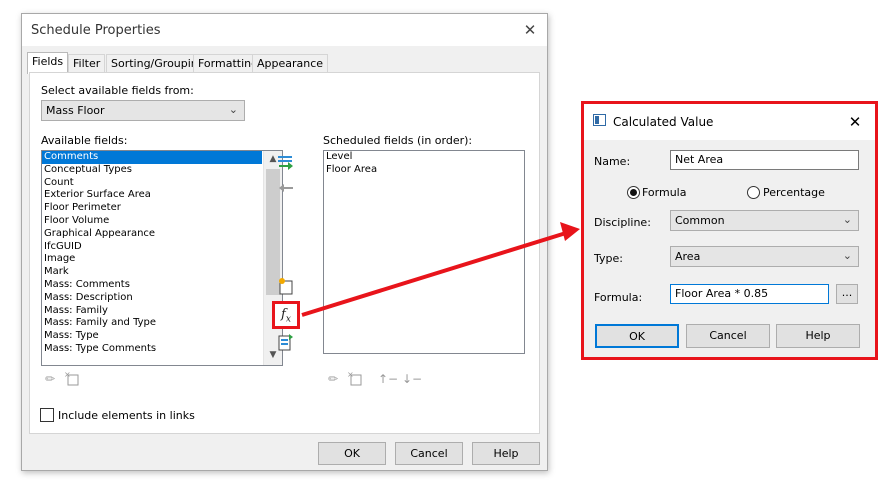 This screenshot has width=888, height=487. I want to click on include-links-checkbox, so click(47, 415).